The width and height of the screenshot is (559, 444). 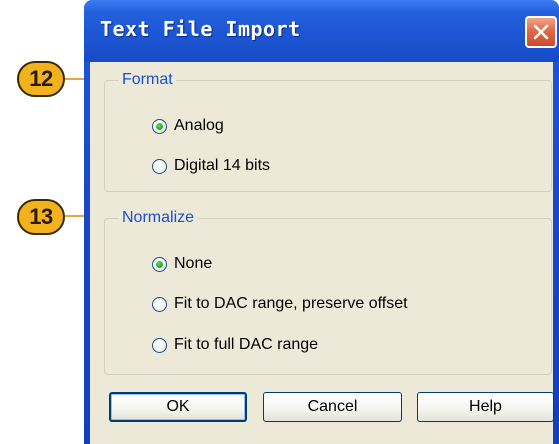 I want to click on dialog-title: Text File Import, so click(x=200, y=29).